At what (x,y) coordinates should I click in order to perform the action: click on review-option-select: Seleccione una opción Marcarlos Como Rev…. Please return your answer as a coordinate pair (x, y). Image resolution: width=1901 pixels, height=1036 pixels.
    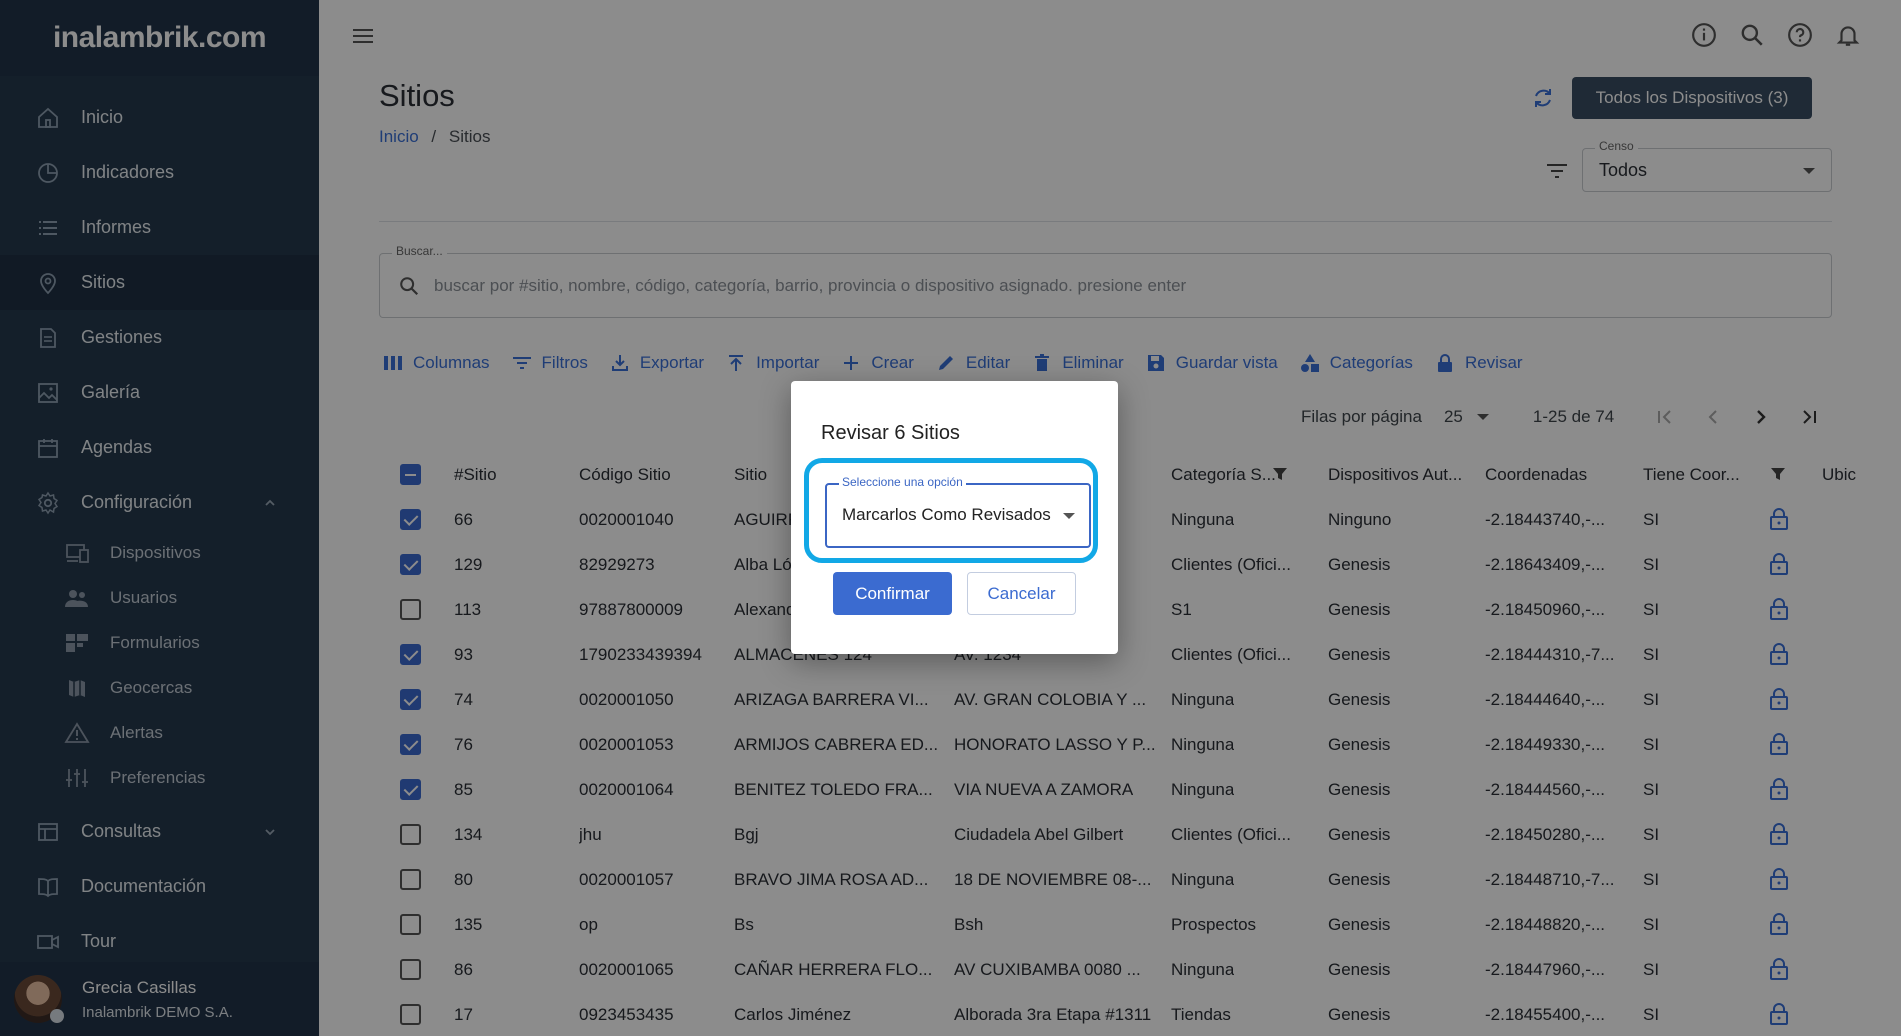
    Looking at the image, I should click on (958, 511).